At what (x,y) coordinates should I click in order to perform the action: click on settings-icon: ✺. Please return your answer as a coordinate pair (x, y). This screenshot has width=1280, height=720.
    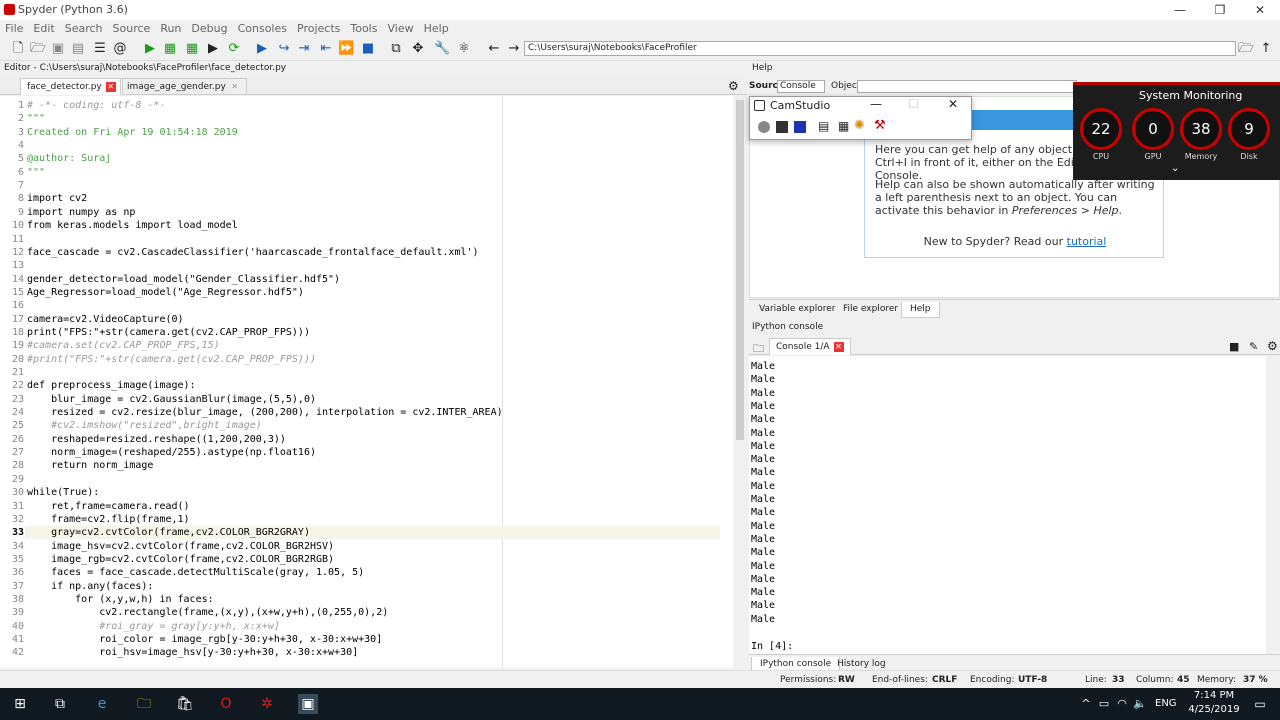
    Looking at the image, I should click on (859, 125).